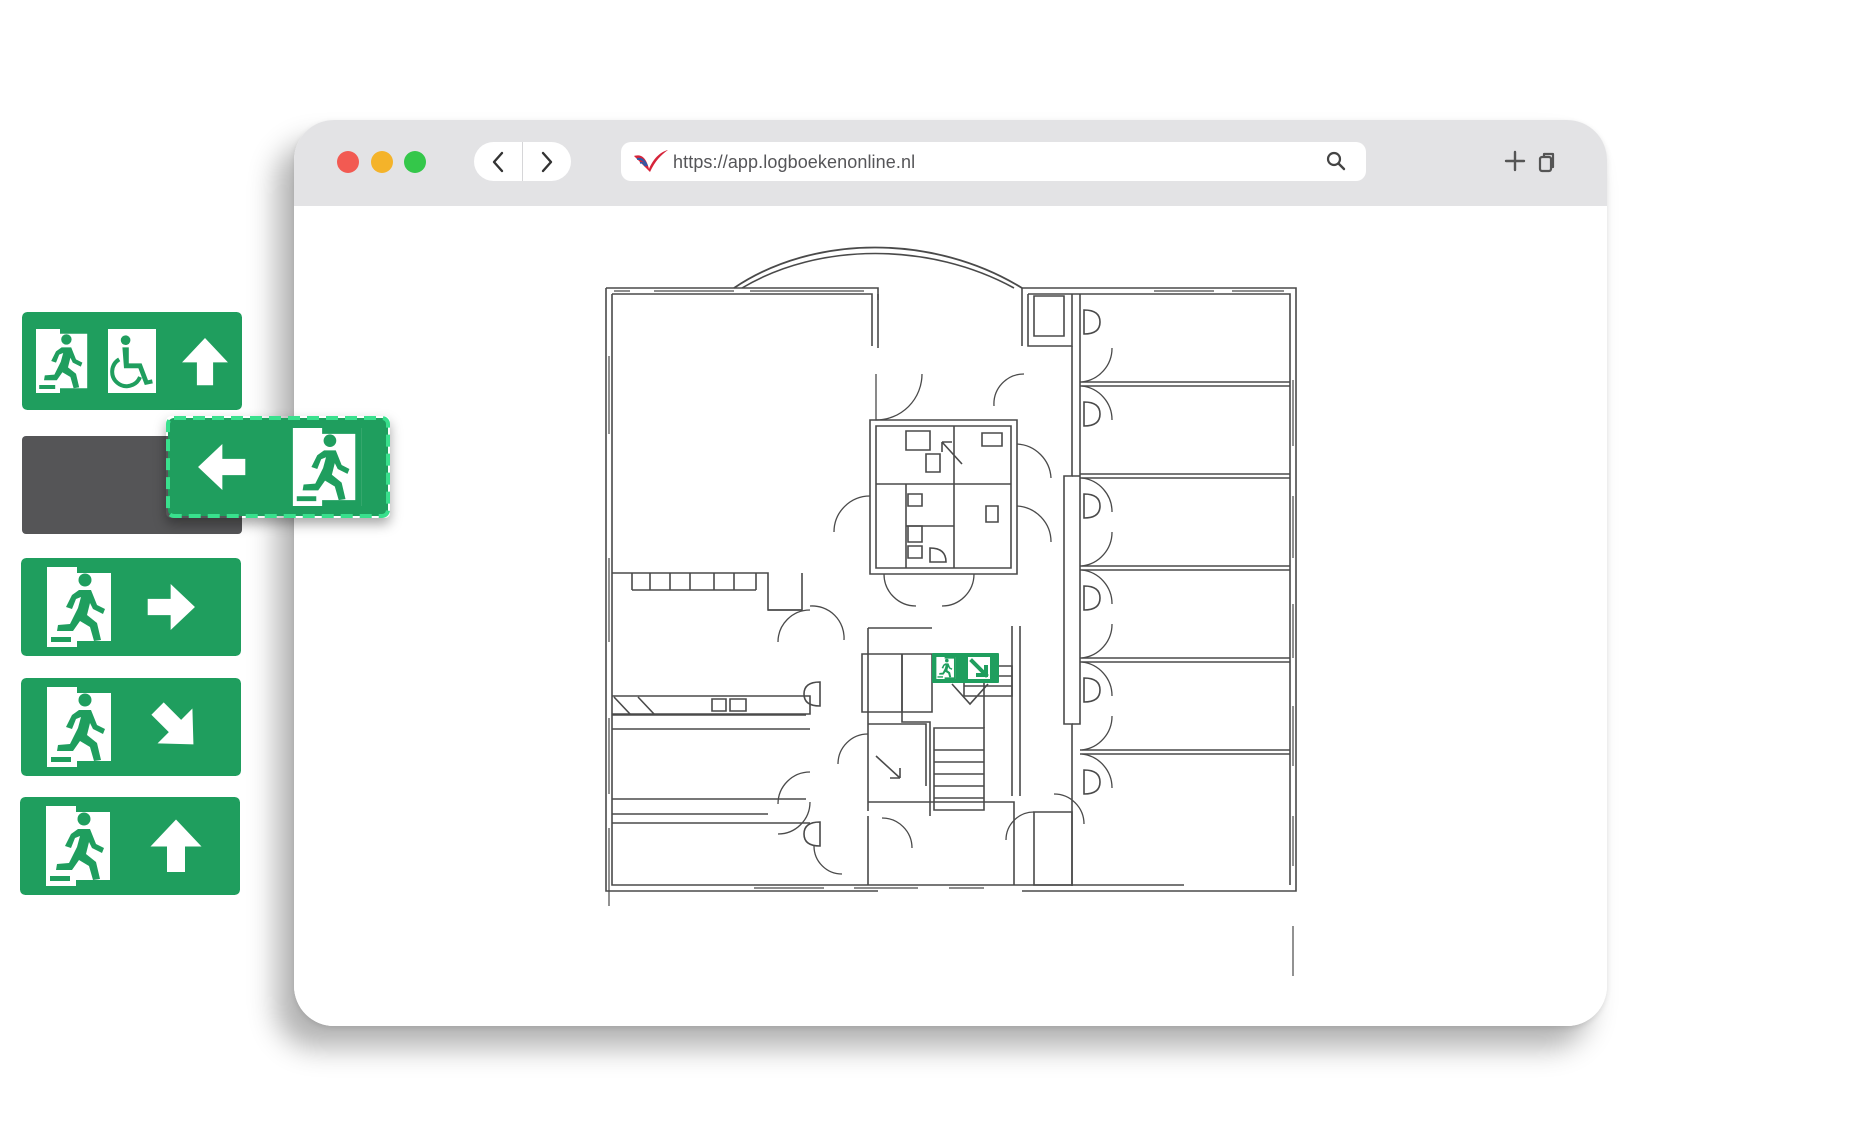 This screenshot has width=1860, height=1146. I want to click on tabs-icon, so click(1547, 162).